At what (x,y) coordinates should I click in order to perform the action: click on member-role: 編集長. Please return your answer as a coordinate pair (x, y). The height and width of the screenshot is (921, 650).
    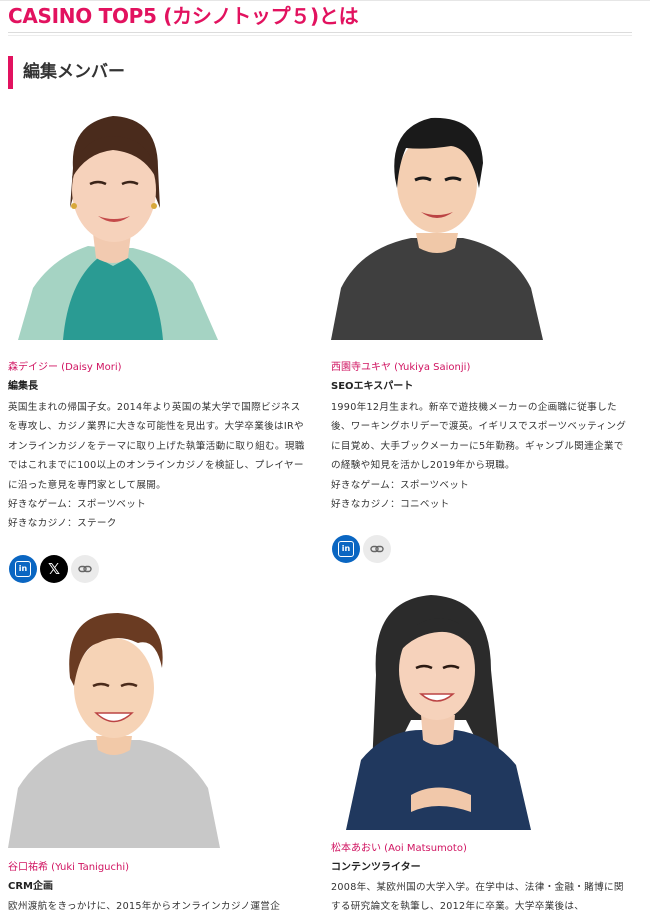
    Looking at the image, I should click on (23, 386).